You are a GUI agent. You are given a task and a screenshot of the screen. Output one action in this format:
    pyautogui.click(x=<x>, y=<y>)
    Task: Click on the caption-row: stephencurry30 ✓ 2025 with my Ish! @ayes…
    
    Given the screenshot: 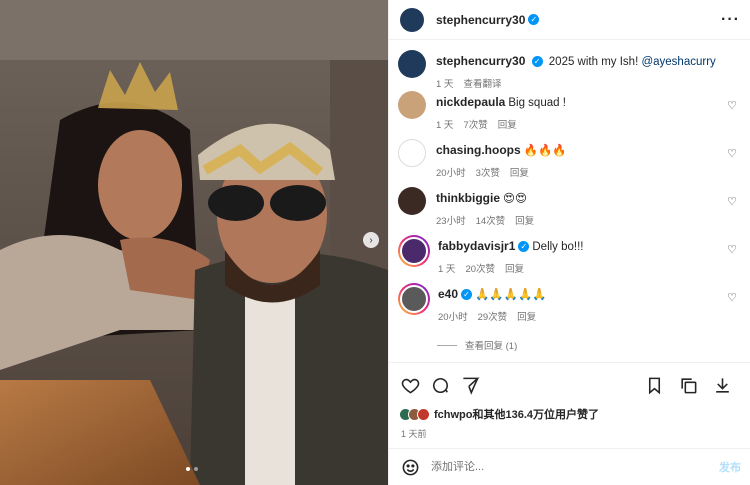 What is the action you would take?
    pyautogui.click(x=570, y=70)
    